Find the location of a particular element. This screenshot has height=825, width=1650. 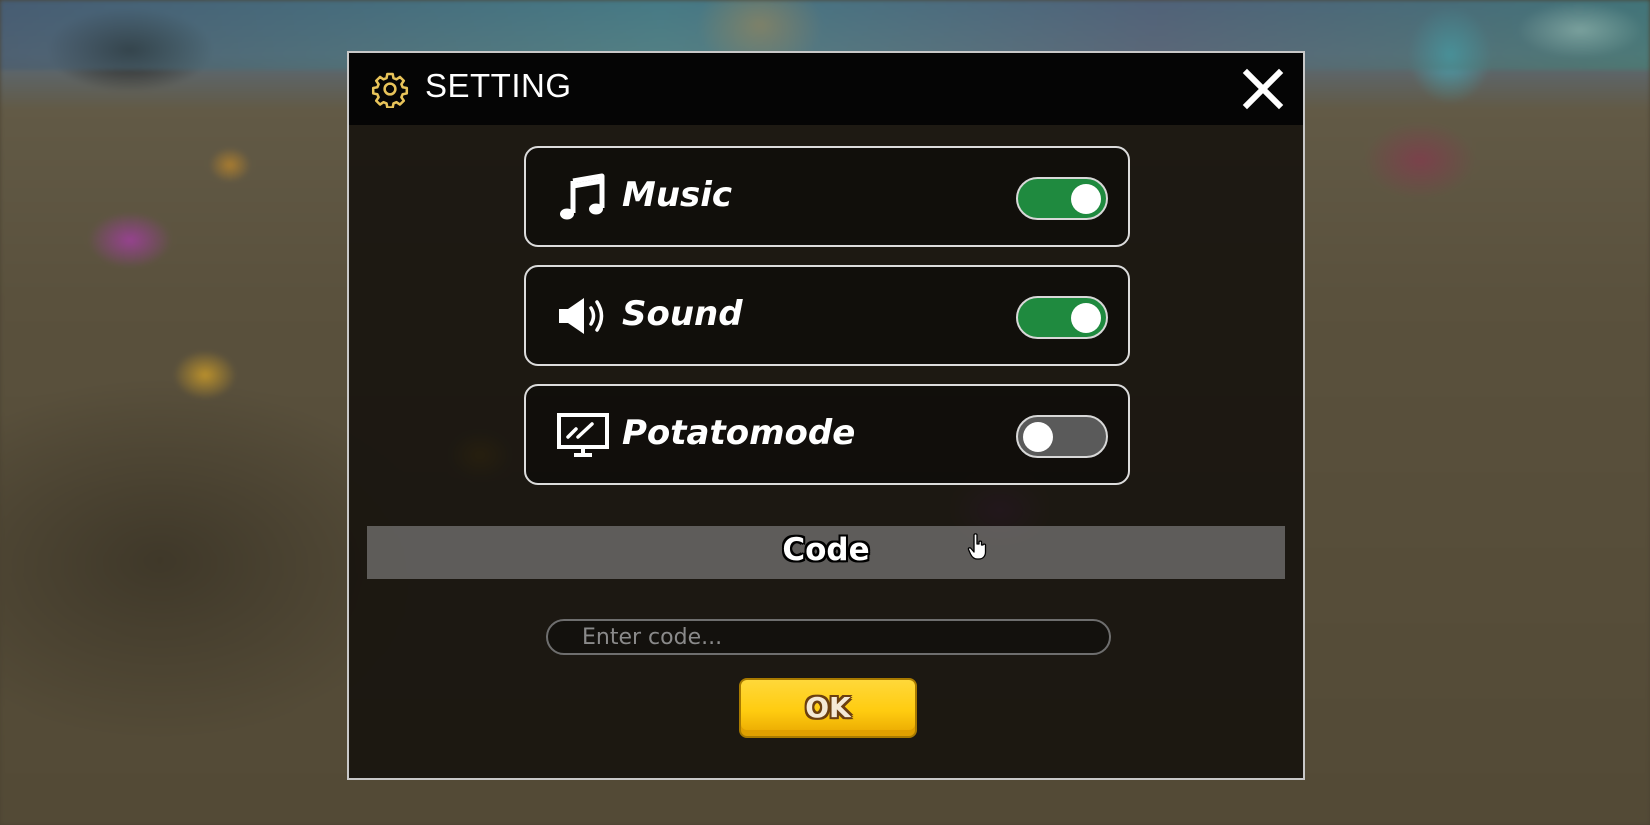

code-section-header: Code is located at coordinates (826, 552).